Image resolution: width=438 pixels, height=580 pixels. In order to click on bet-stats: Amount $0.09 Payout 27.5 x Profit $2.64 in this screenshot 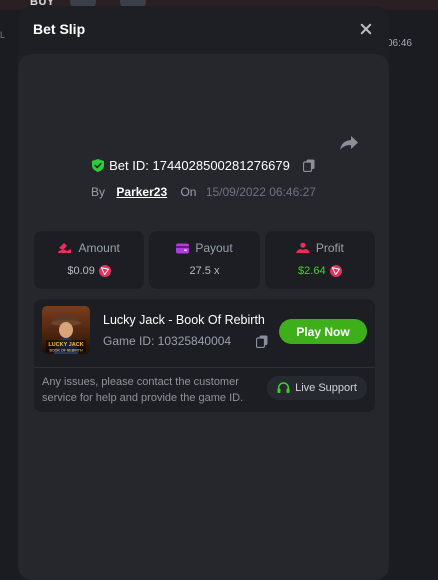, I will do `click(204, 260)`.